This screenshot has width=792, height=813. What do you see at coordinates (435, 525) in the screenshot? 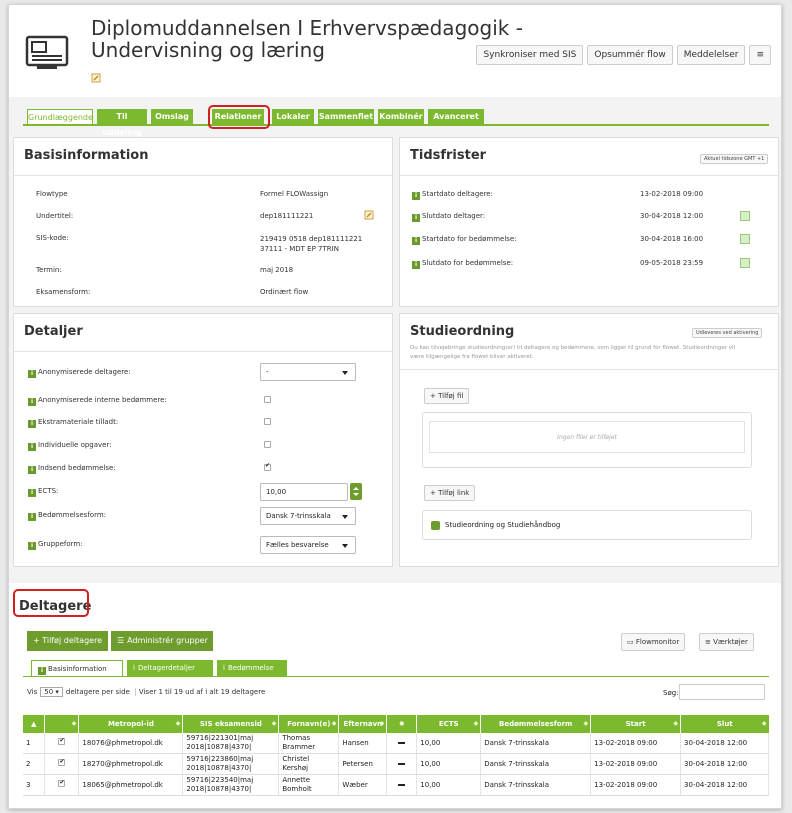
I see `link-icon` at bounding box center [435, 525].